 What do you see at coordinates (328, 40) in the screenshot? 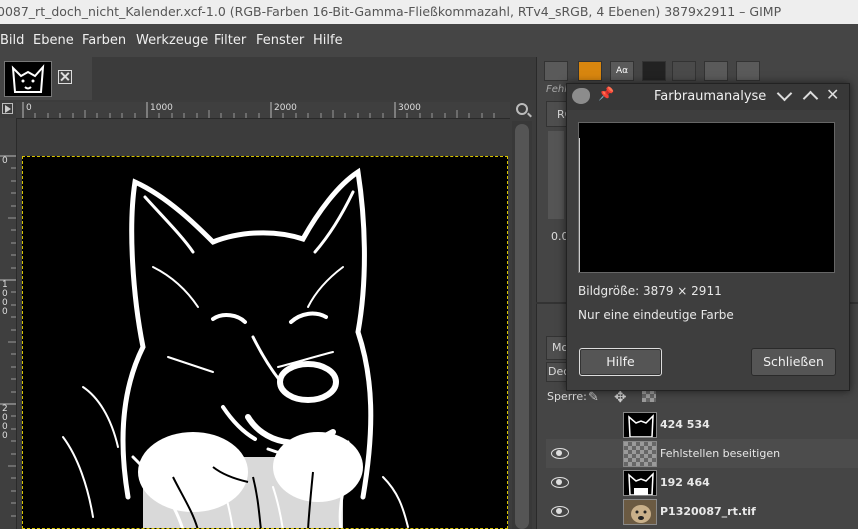
I see `menu-hilfe: Hilfe` at bounding box center [328, 40].